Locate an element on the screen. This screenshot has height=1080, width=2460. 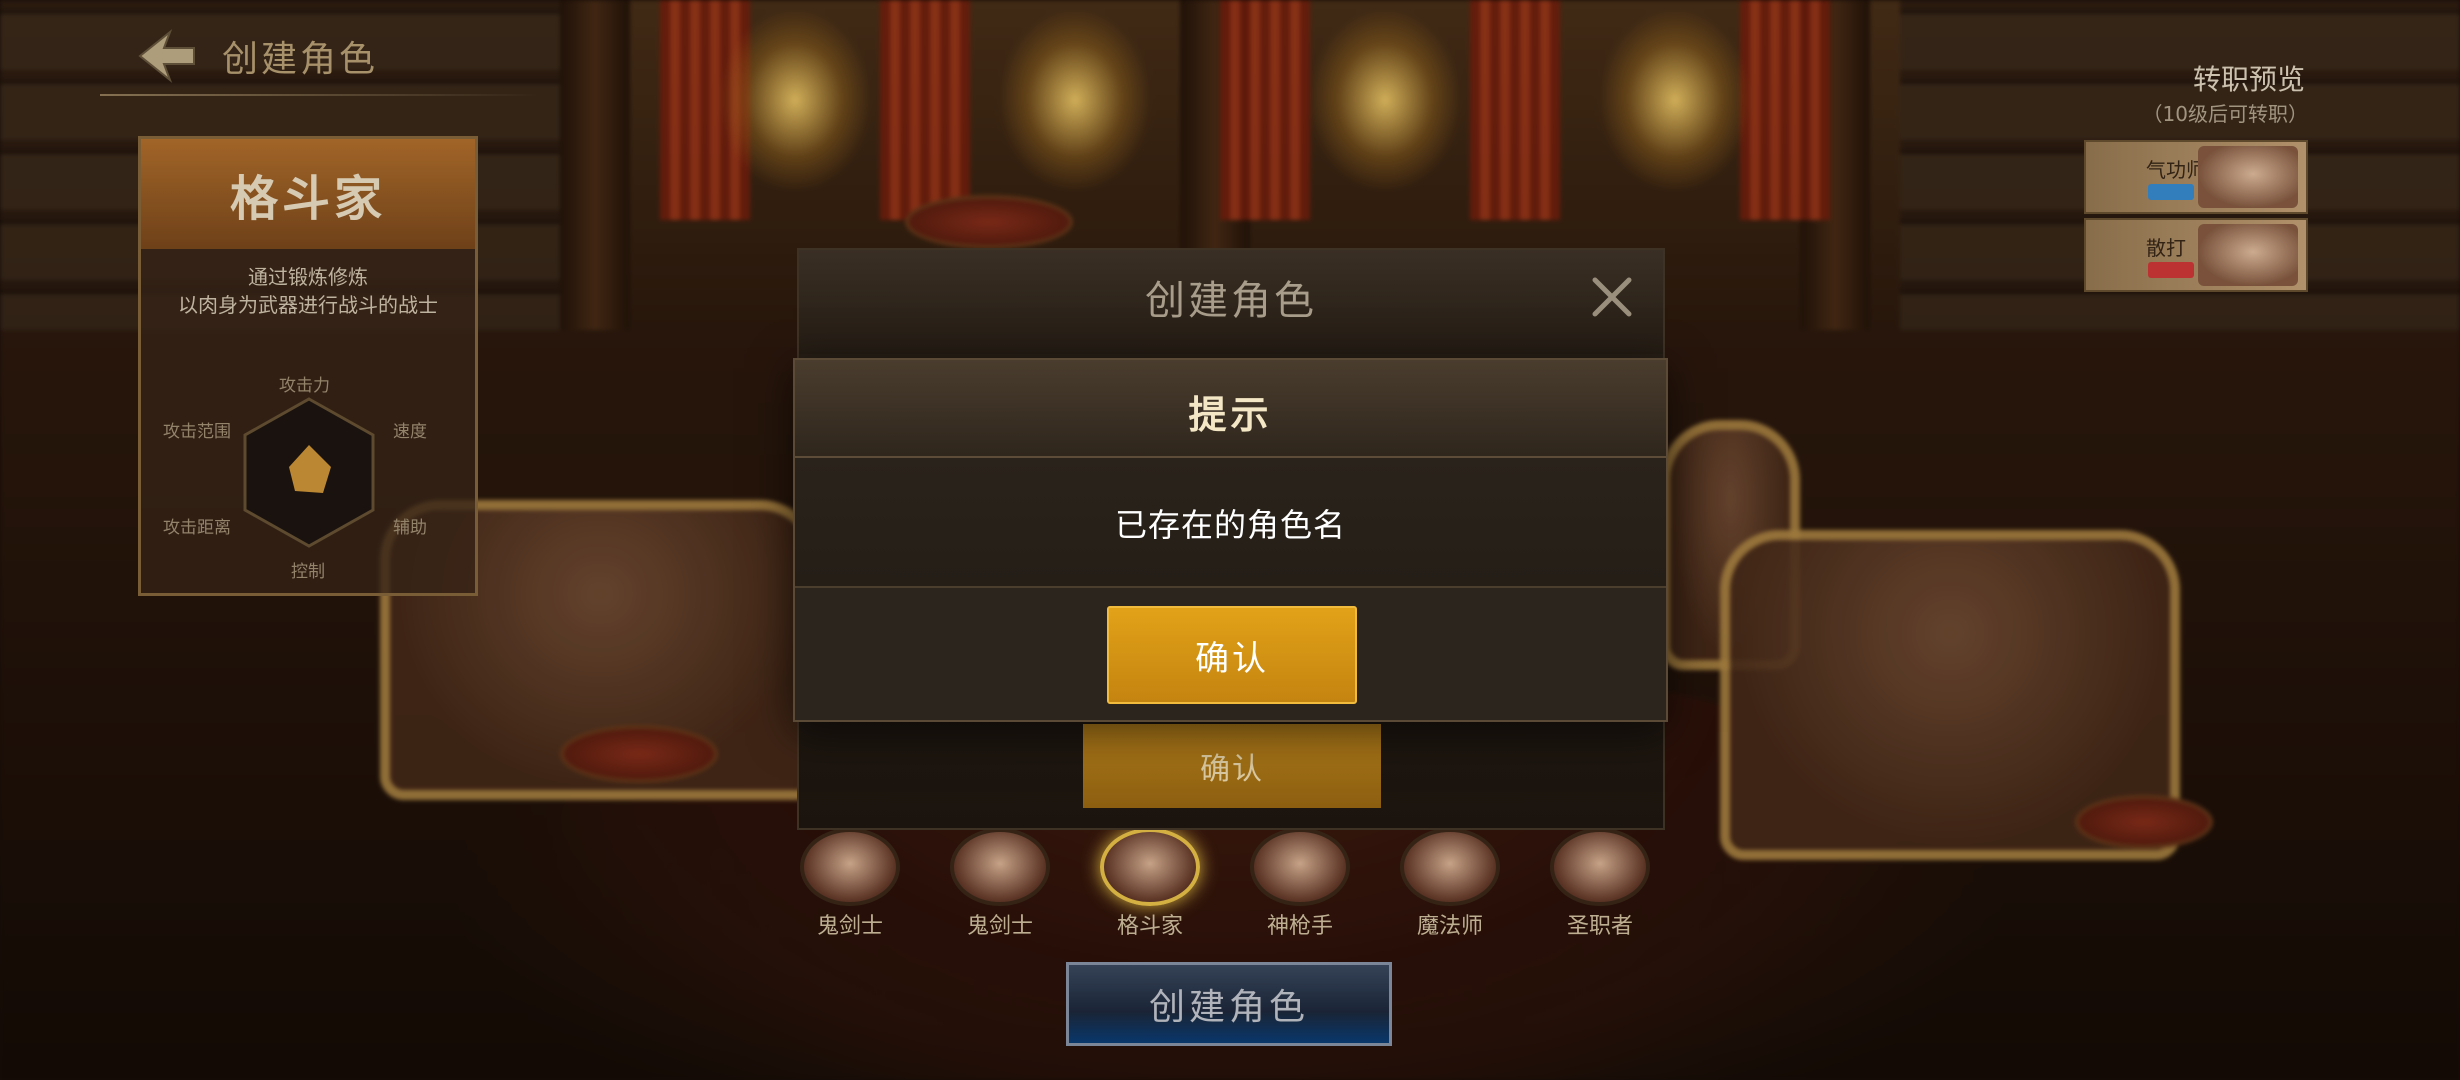
close-icon is located at coordinates (1612, 297).